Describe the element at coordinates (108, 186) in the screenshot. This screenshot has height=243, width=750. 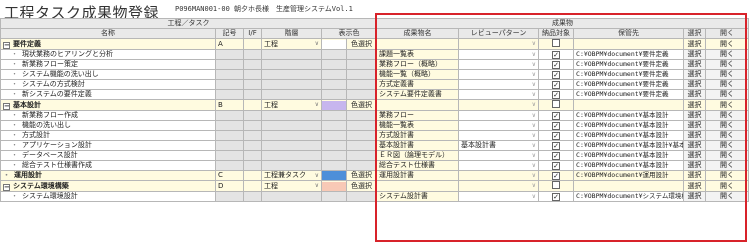
I see `task-name-cell: − システム環境構築` at that location.